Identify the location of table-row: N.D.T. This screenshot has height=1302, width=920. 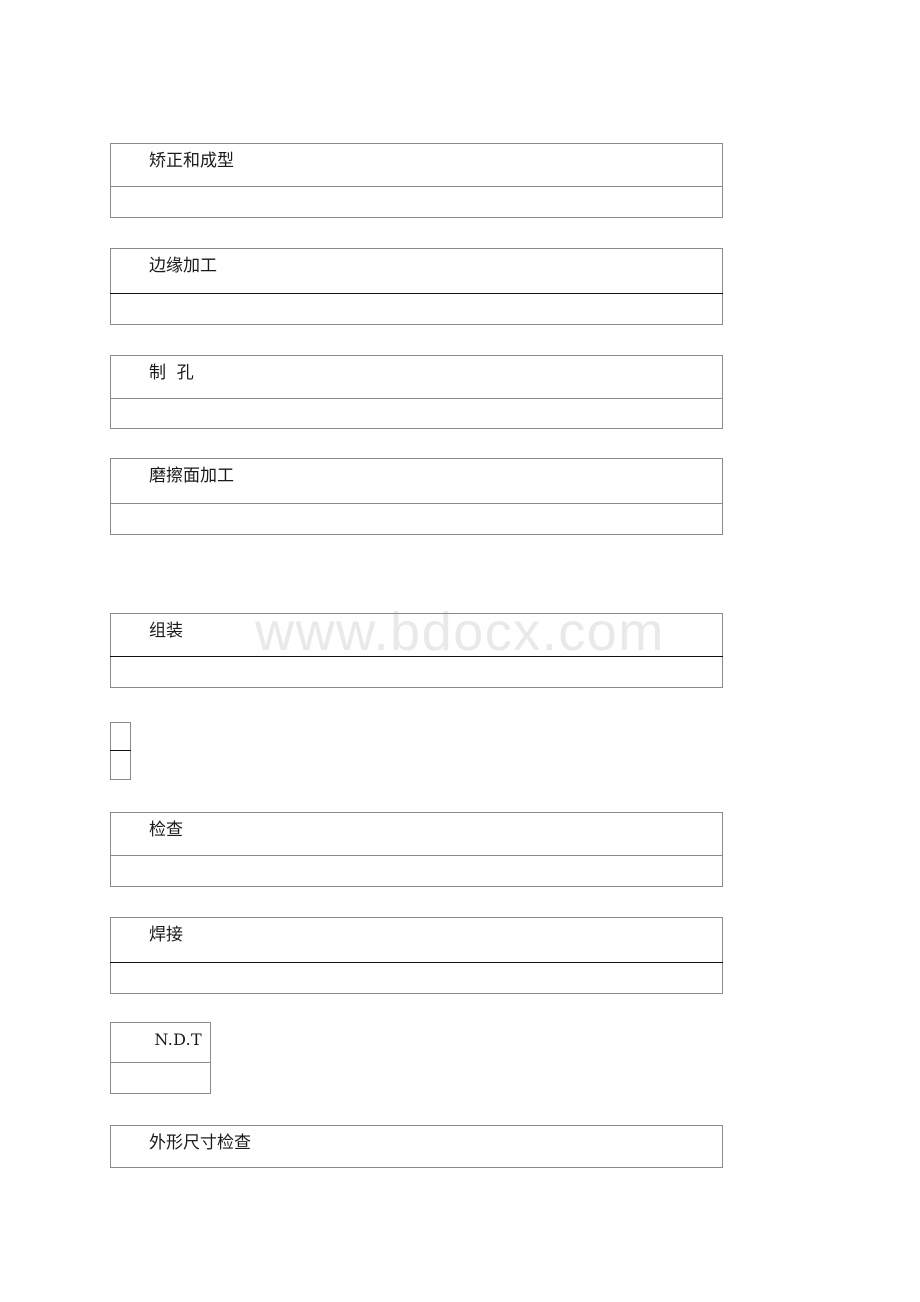
(160, 1042).